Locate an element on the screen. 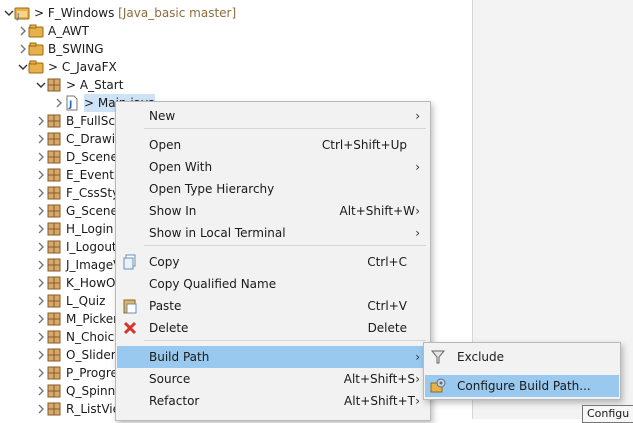  tree-row: A_AWT is located at coordinates (236, 31).